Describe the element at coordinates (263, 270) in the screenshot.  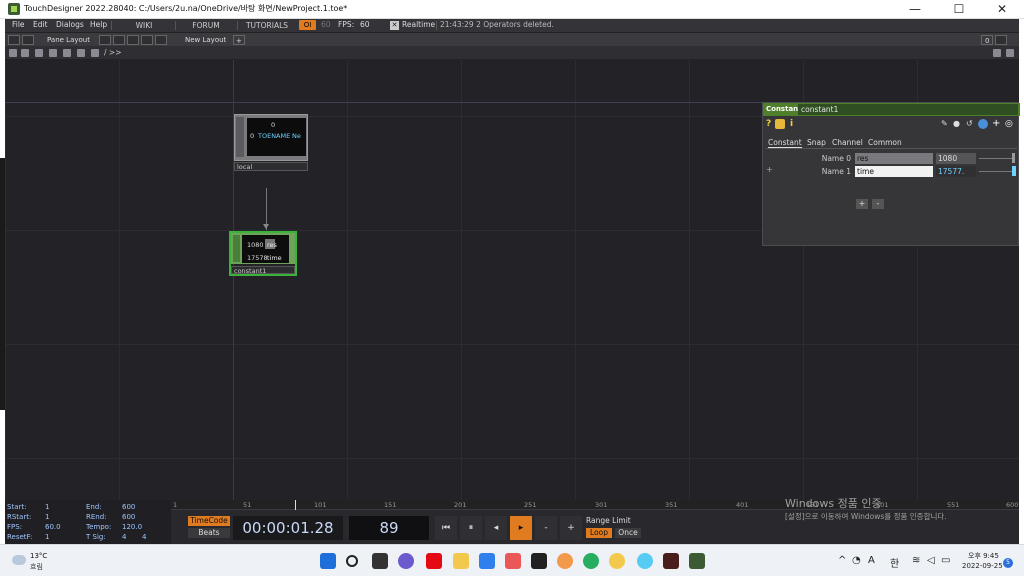
I see `node-label-bar: constant1` at that location.